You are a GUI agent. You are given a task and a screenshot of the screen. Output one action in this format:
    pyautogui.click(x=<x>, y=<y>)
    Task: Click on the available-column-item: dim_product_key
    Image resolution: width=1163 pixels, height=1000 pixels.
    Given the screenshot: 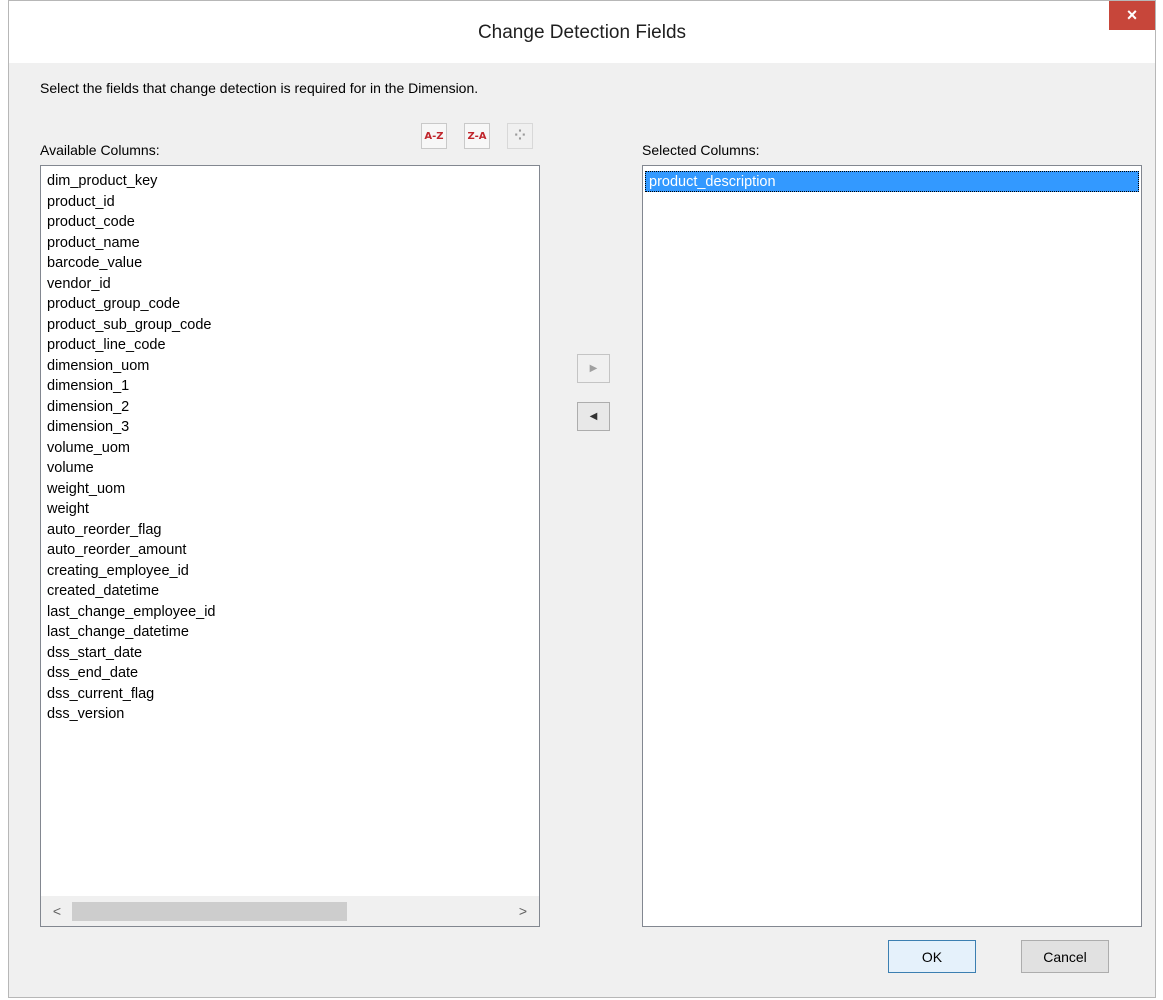 What is the action you would take?
    pyautogui.click(x=290, y=181)
    